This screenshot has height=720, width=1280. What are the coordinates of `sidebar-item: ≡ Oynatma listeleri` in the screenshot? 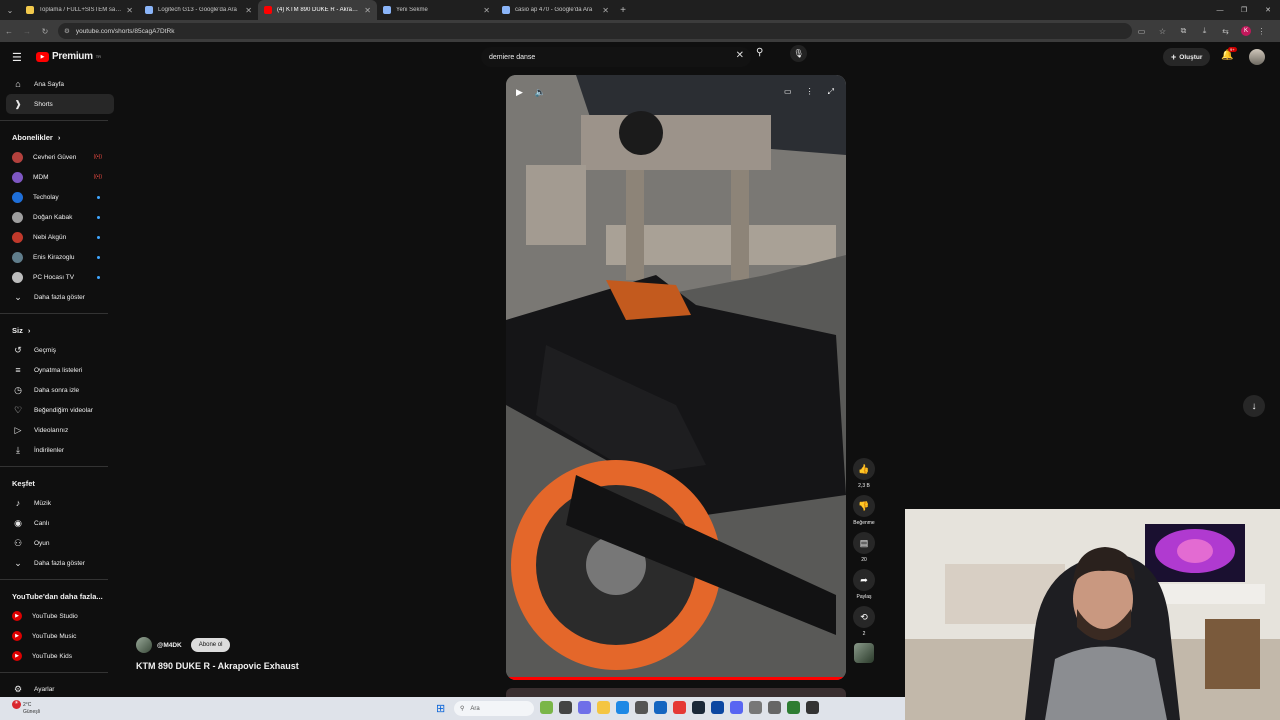 It's located at (60, 370).